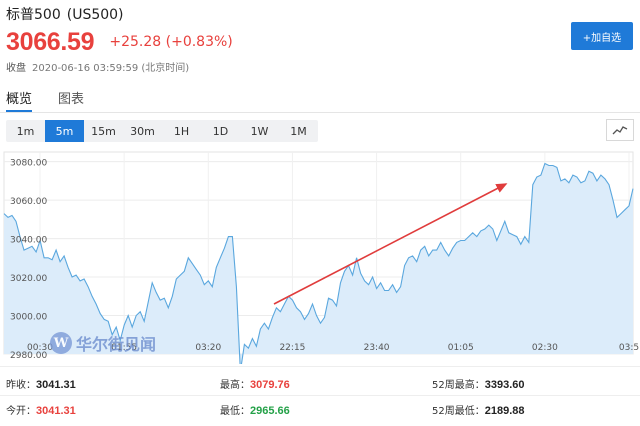  What do you see at coordinates (33, 15) in the screenshot?
I see `instrument-name: 标普500` at bounding box center [33, 15].